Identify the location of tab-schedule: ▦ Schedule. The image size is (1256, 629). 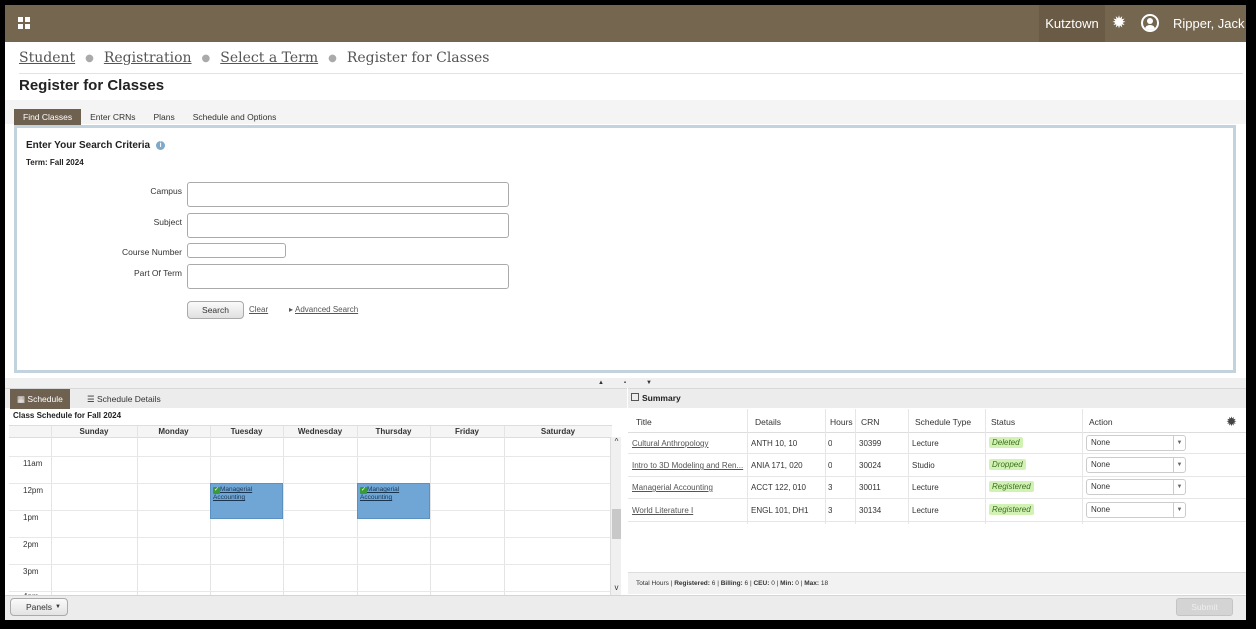
(40, 399).